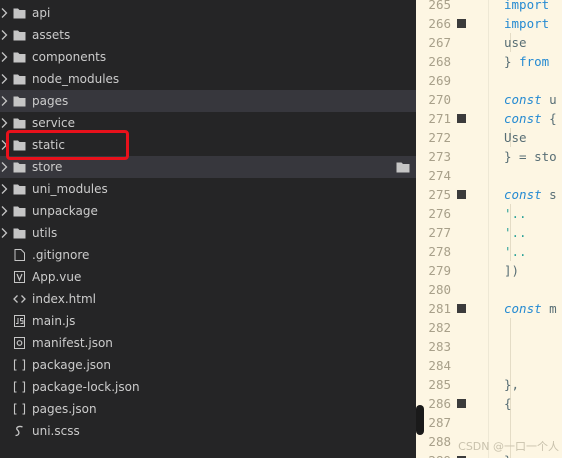 This screenshot has height=458, width=562. What do you see at coordinates (489, 270) in the screenshot?
I see `code-line: 279])` at bounding box center [489, 270].